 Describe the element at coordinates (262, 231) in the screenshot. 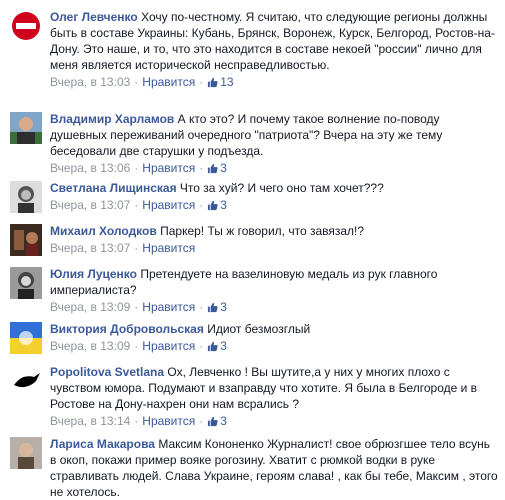

I see `comment-text: Паркер! Ты ж говорил, что завязал!?` at that location.